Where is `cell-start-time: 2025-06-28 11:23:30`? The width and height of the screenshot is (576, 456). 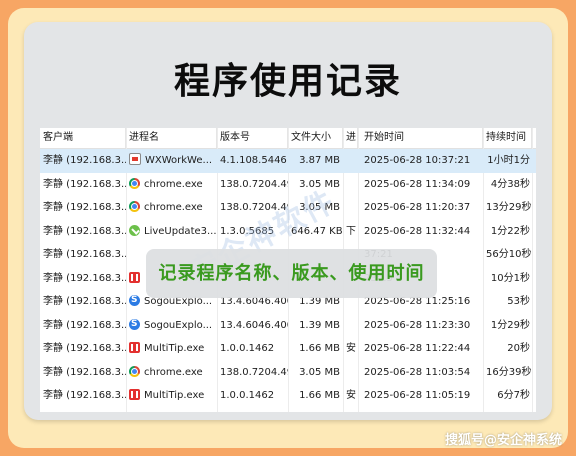 cell-start-time: 2025-06-28 11:23:30 is located at coordinates (420, 326).